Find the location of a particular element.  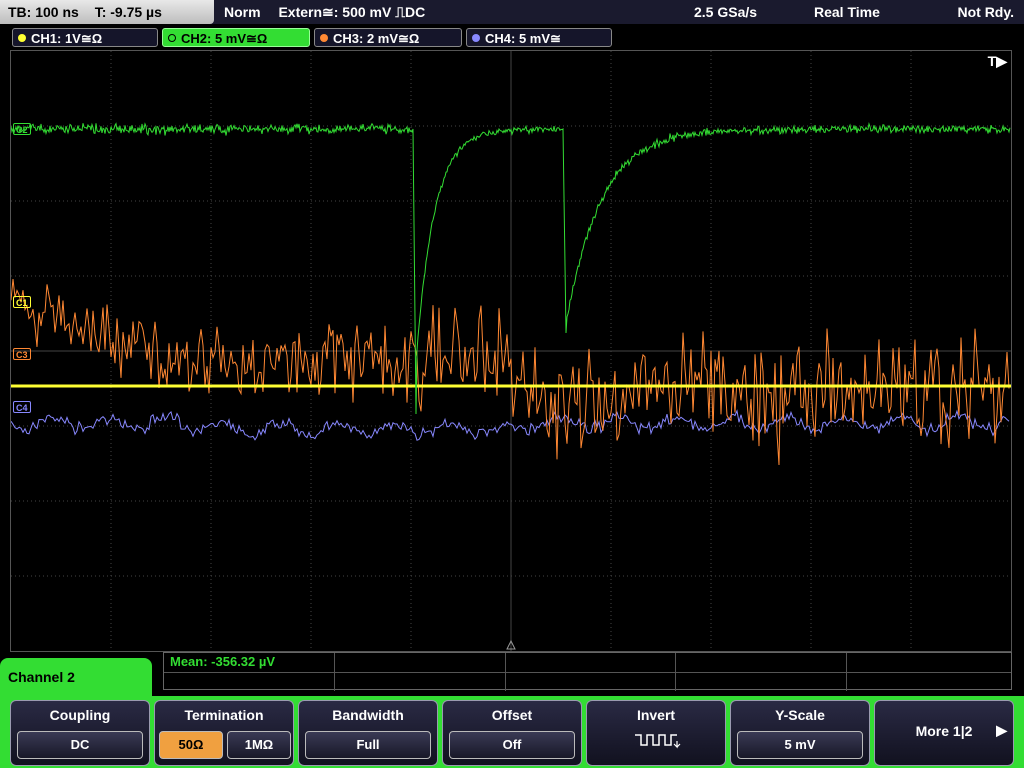

channel-4-offset-marker: C4 is located at coordinates (22, 407).